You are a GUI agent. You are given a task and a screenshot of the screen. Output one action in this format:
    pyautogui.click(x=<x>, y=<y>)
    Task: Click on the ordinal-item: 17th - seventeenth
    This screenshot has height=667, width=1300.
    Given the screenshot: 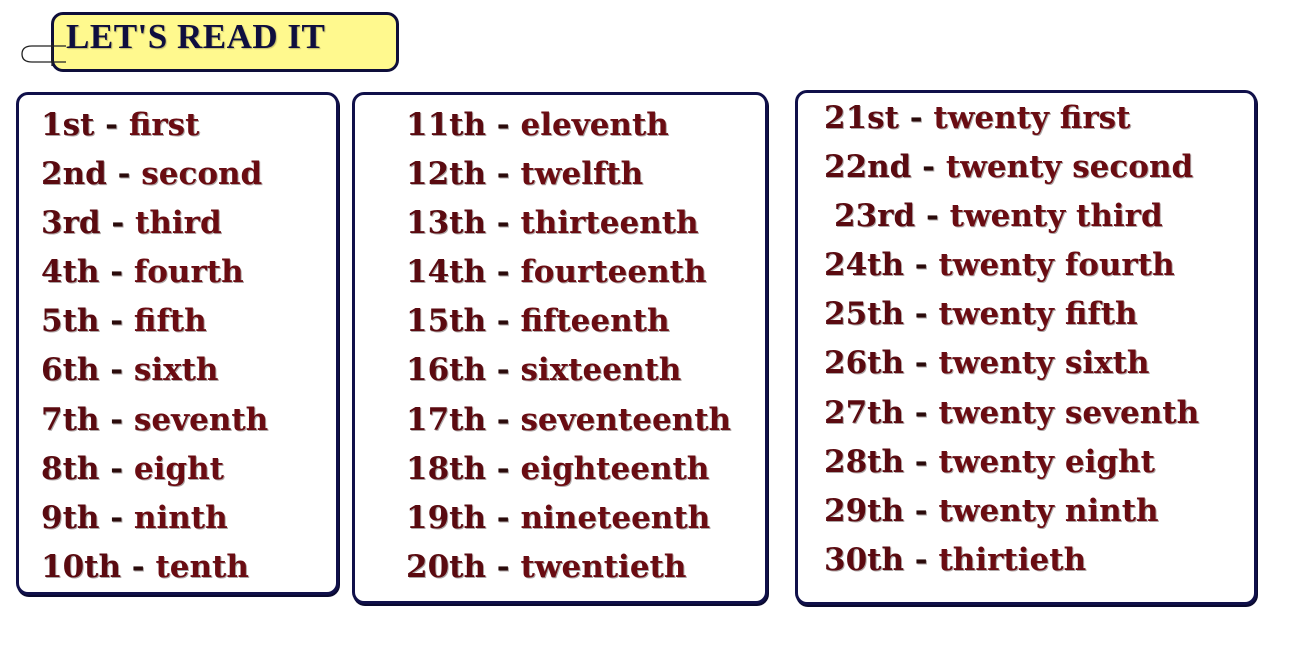 What is the action you would take?
    pyautogui.click(x=568, y=423)
    